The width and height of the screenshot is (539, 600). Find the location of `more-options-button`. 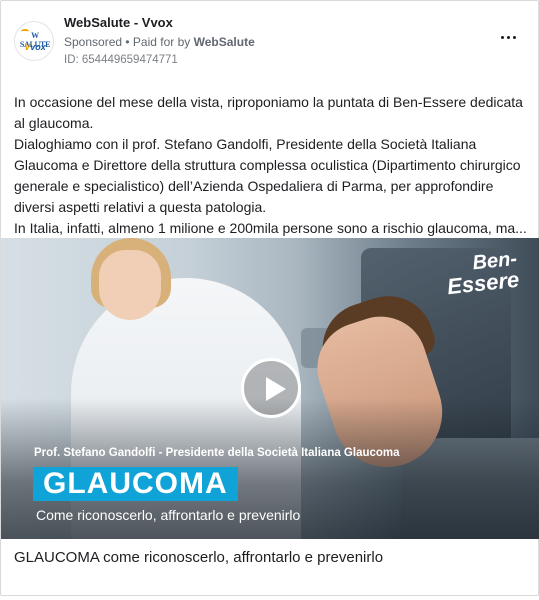

more-options-button is located at coordinates (508, 37).